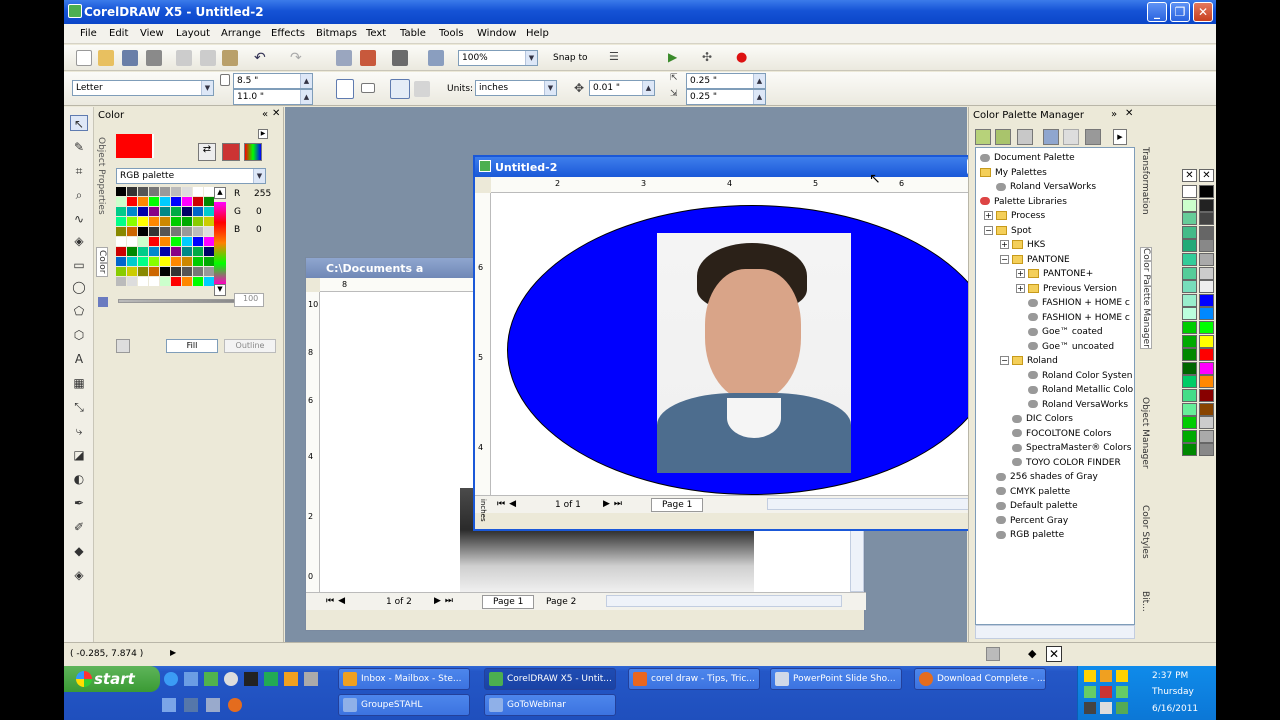 This screenshot has width=1280, height=720. Describe the element at coordinates (1122, 708) in the screenshot. I see `tray-icon-network` at that location.